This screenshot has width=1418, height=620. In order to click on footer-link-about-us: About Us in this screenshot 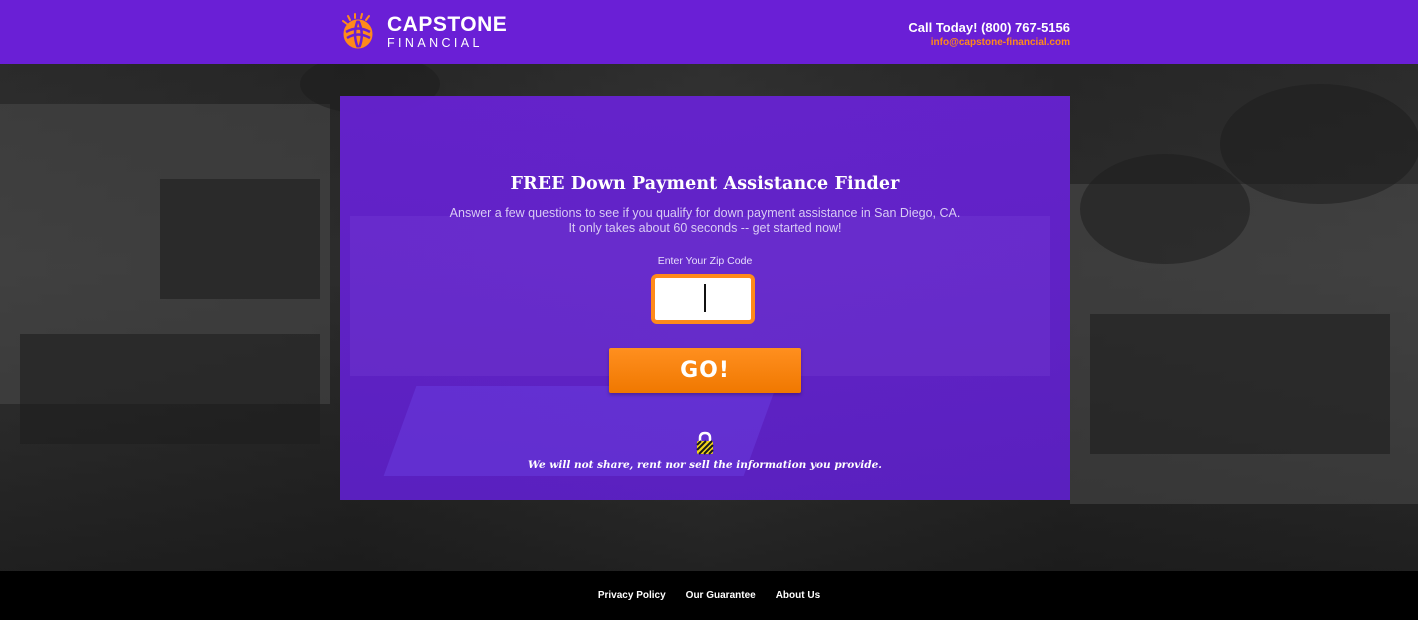, I will do `click(798, 595)`.